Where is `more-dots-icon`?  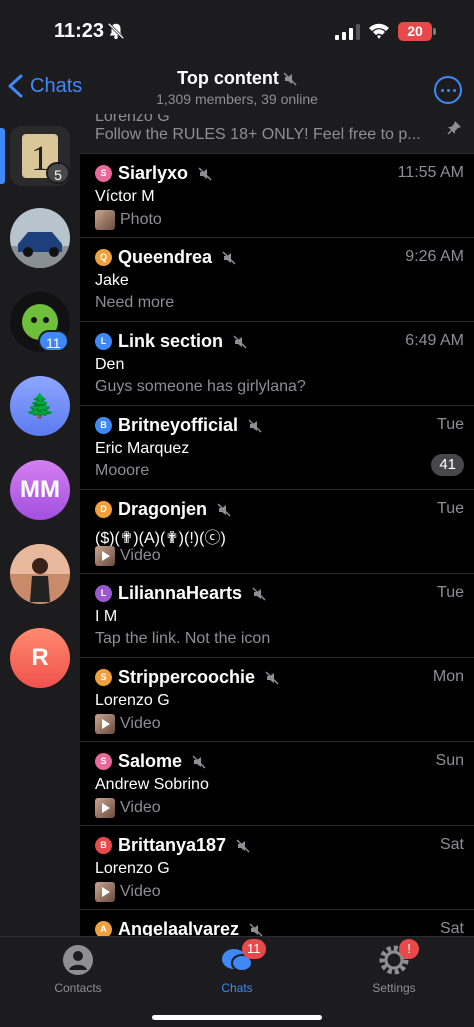 more-dots-icon is located at coordinates (442, 90).